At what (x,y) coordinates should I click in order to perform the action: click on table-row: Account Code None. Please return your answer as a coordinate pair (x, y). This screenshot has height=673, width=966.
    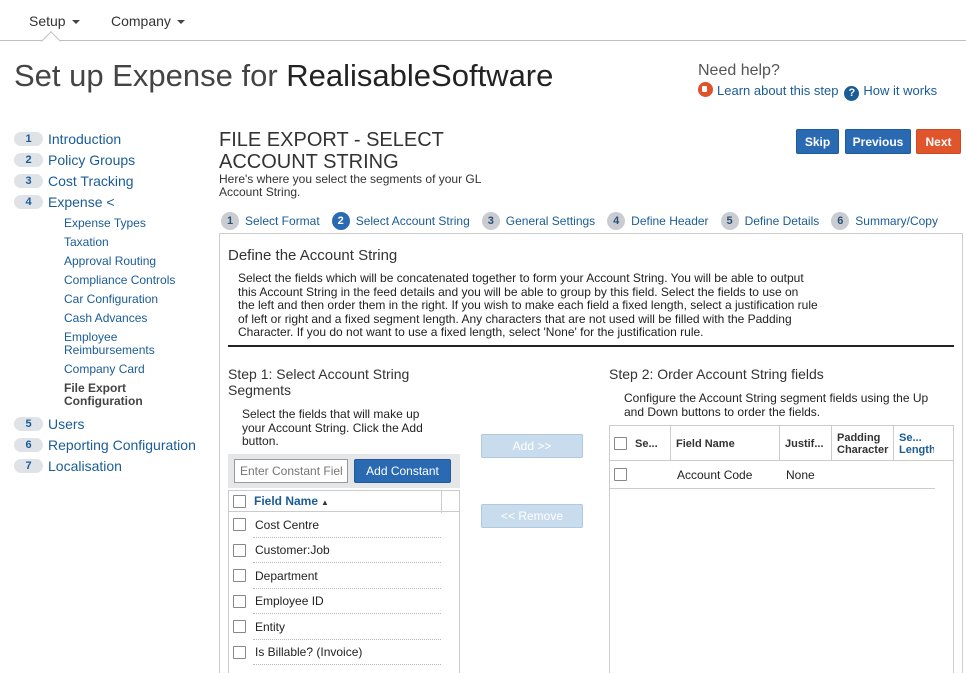
    Looking at the image, I should click on (772, 475).